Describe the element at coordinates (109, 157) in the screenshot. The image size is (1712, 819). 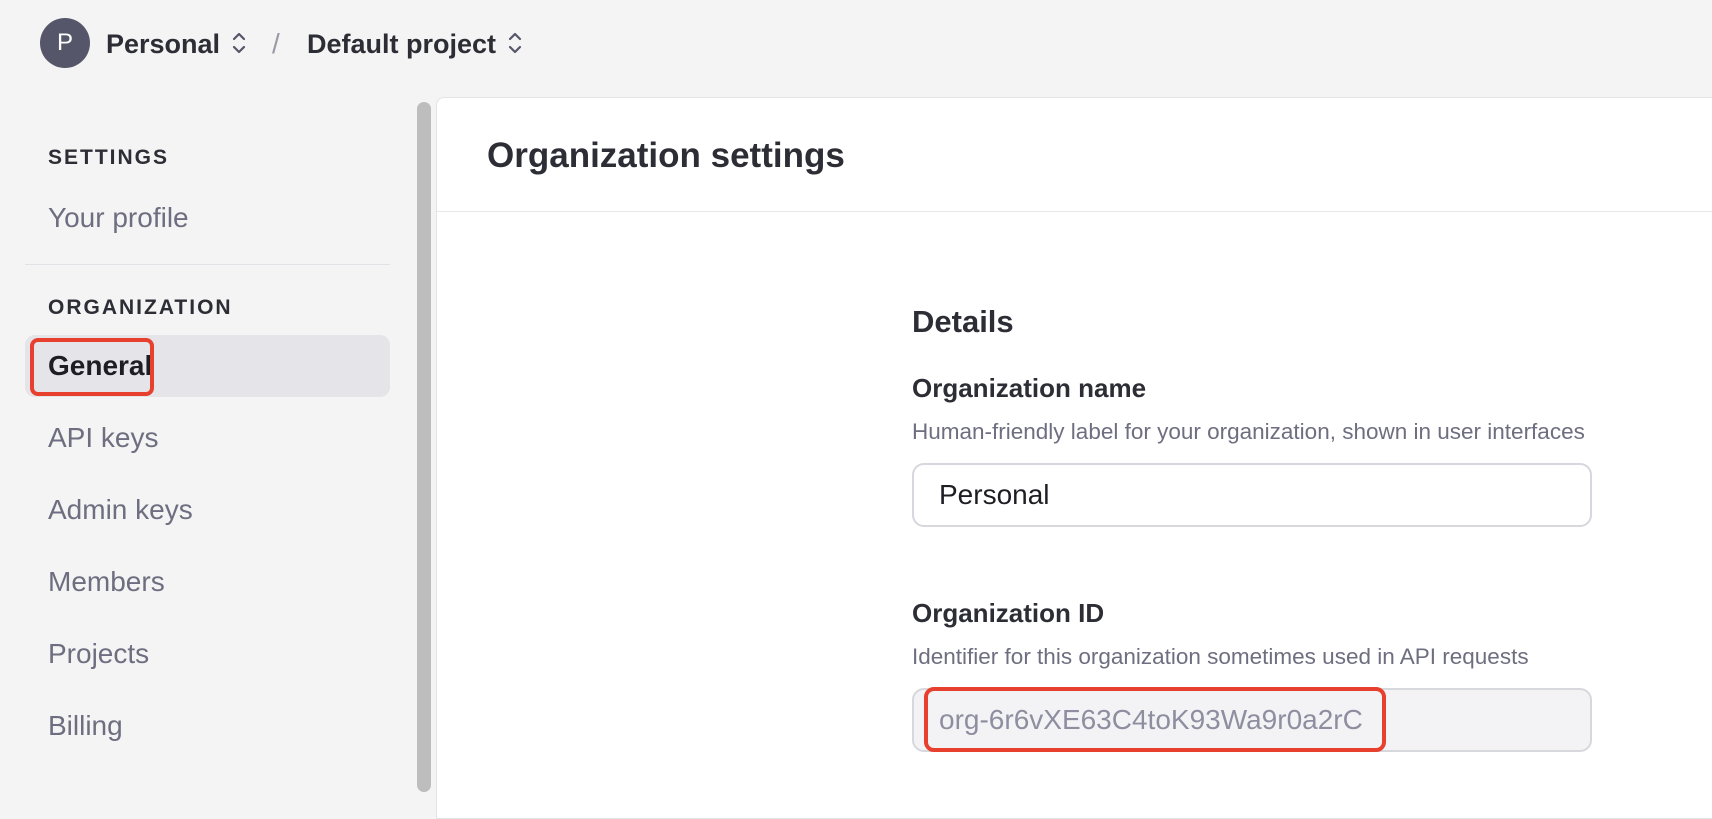
I see `sidebar-heading-settings: SETTINGS` at that location.